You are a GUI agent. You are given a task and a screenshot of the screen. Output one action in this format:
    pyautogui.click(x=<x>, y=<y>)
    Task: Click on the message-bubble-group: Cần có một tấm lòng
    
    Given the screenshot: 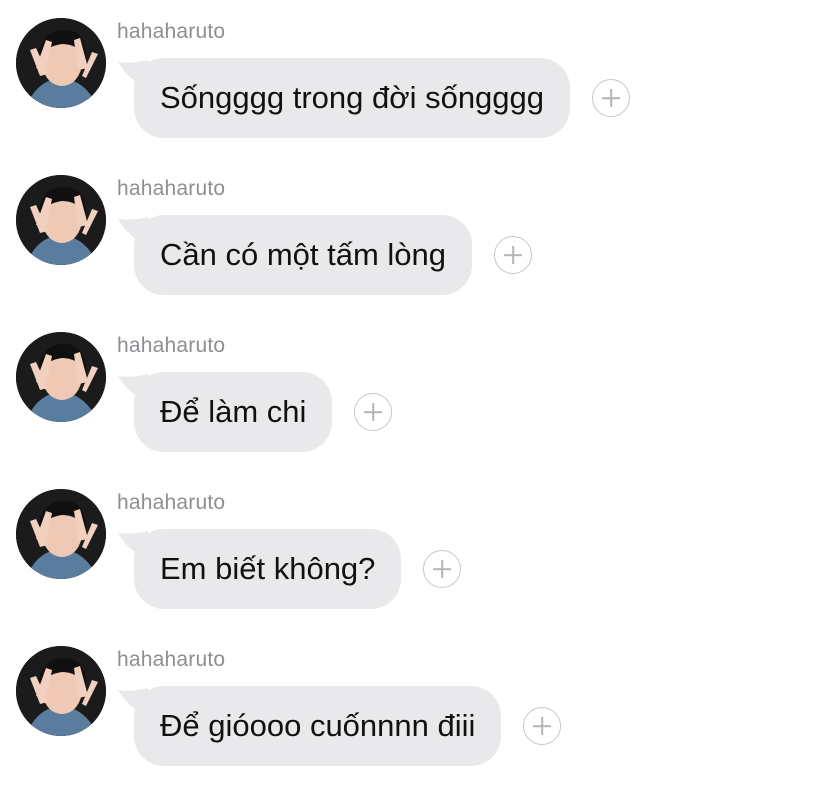 What is the action you would take?
    pyautogui.click(x=325, y=255)
    